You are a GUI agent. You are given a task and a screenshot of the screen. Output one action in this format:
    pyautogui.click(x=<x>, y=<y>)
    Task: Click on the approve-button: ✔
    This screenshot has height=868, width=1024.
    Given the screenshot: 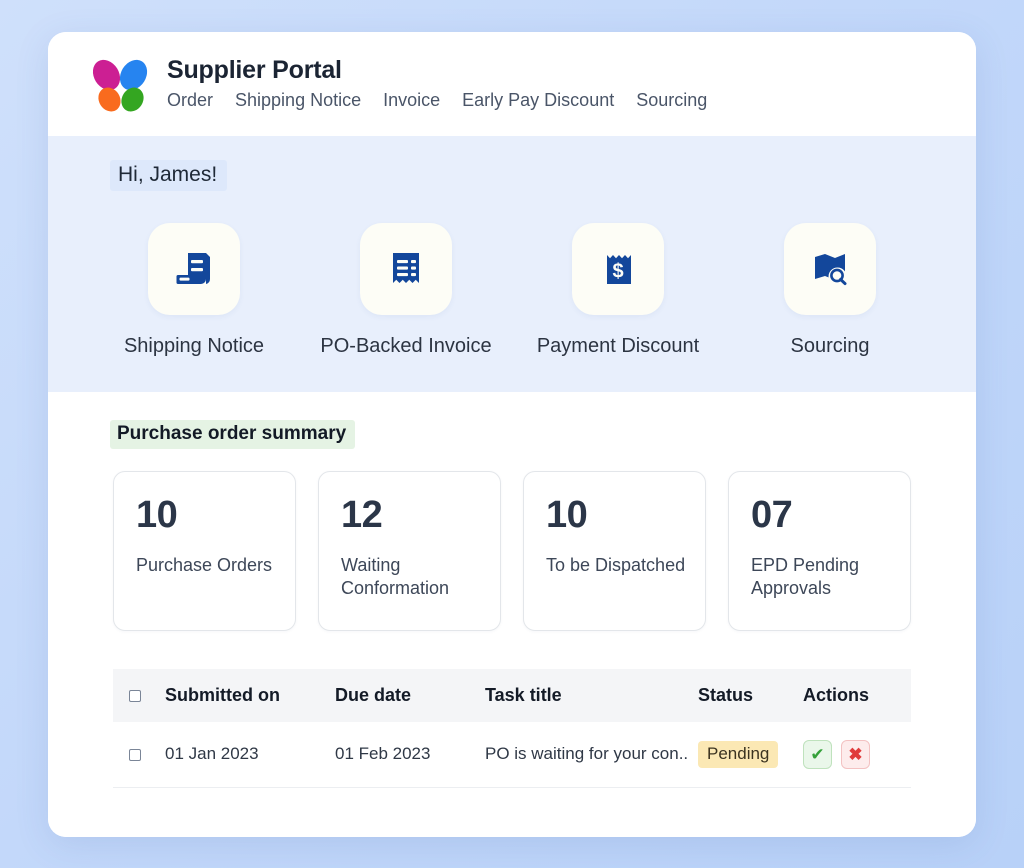 What is the action you would take?
    pyautogui.click(x=817, y=754)
    